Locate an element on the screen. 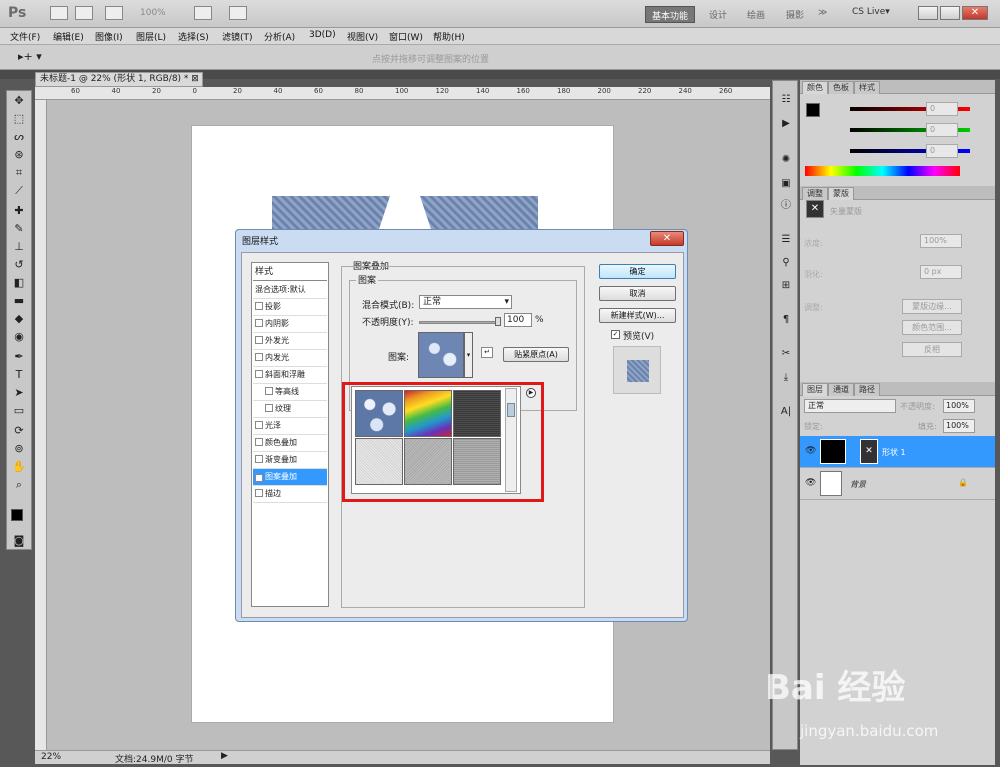  menu-file: 文件(F) is located at coordinates (25, 36).